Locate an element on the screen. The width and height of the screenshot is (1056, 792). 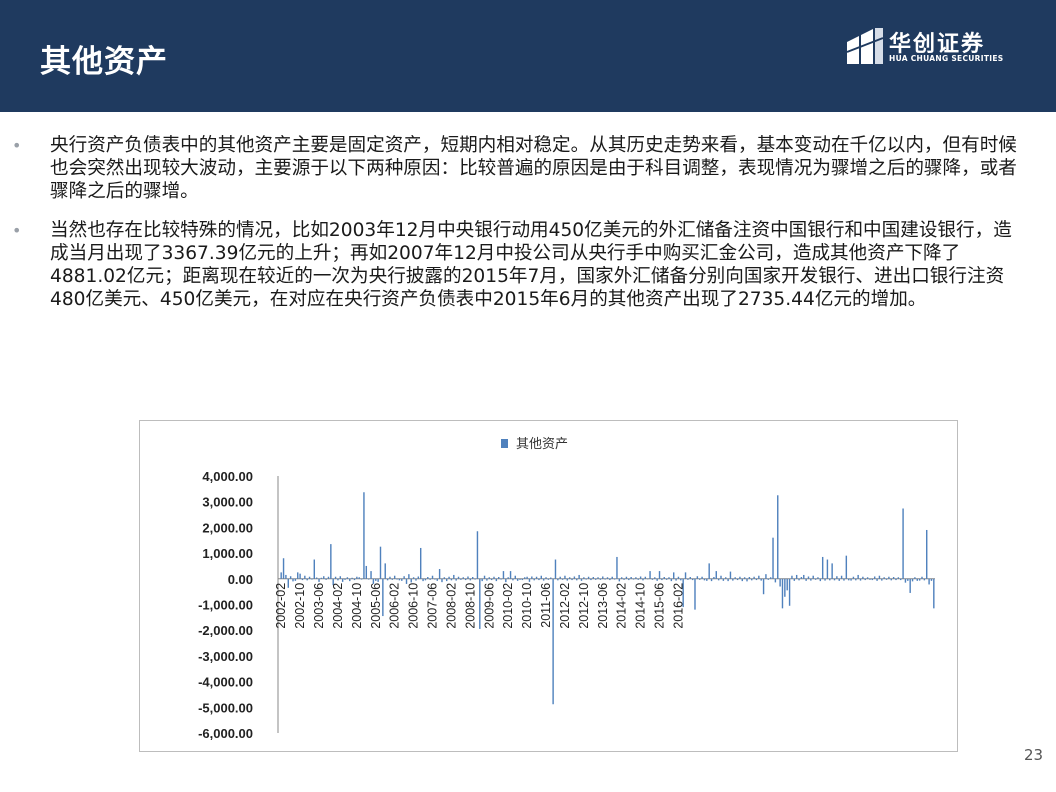
x-tick-label: 2014-10 is located at coordinates (641, 606).